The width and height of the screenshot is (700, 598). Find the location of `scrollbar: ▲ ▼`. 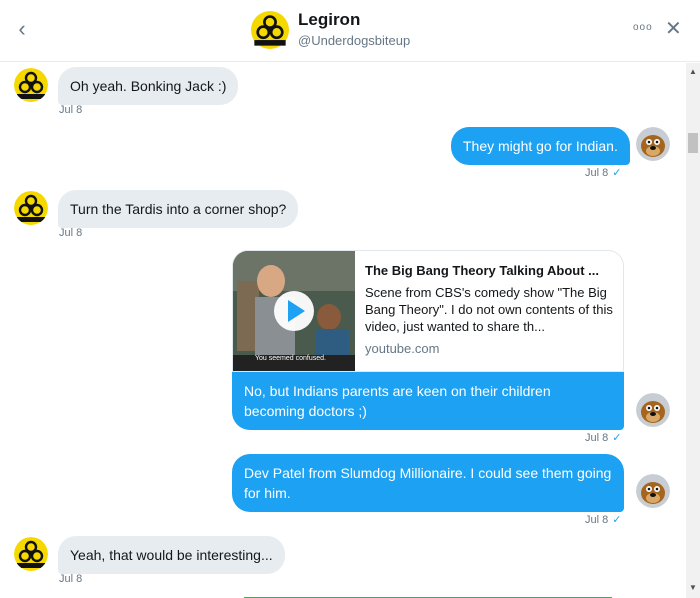

scrollbar: ▲ ▼ is located at coordinates (693, 330).